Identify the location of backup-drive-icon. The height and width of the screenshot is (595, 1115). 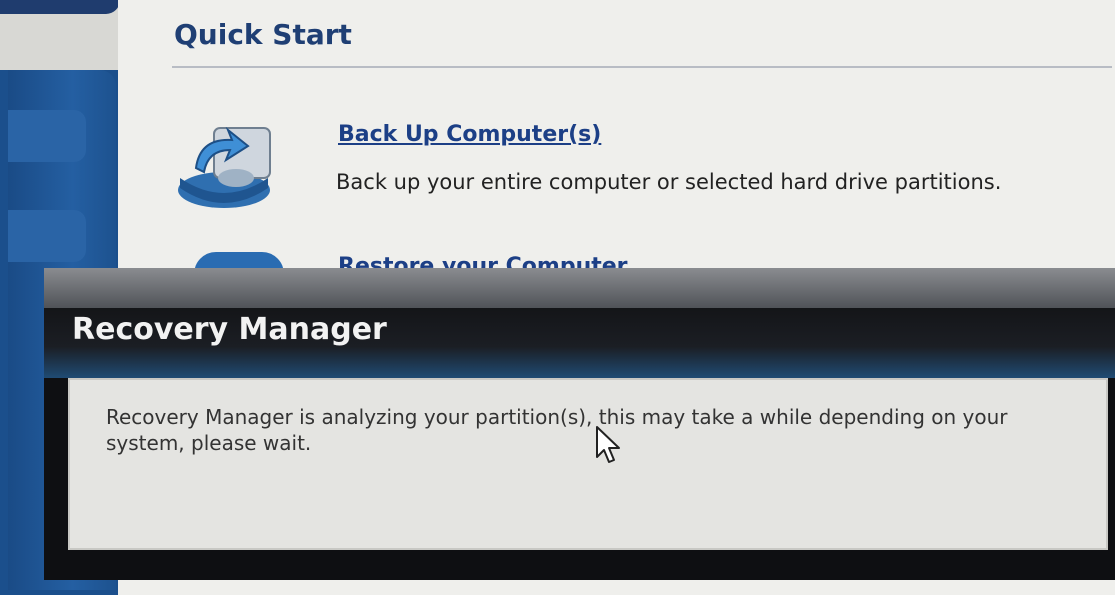
(228, 166).